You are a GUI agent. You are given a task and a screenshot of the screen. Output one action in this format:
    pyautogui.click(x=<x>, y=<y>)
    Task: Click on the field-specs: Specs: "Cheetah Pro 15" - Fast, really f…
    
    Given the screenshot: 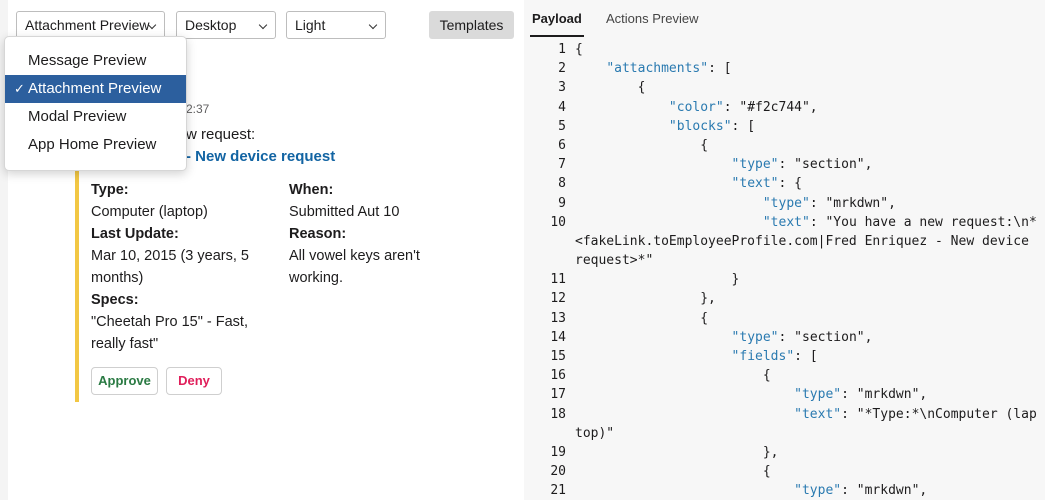 What is the action you would take?
    pyautogui.click(x=181, y=322)
    